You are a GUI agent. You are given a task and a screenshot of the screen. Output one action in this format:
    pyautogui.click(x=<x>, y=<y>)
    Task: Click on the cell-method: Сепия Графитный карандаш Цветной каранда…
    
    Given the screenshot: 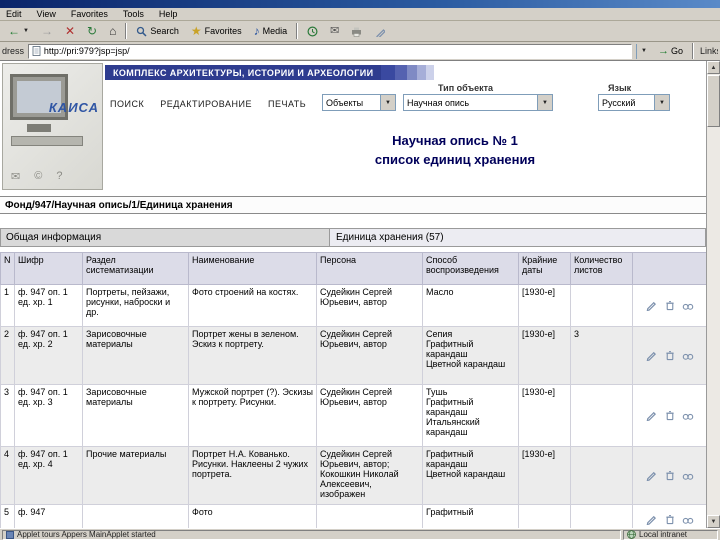 What is the action you would take?
    pyautogui.click(x=470, y=355)
    